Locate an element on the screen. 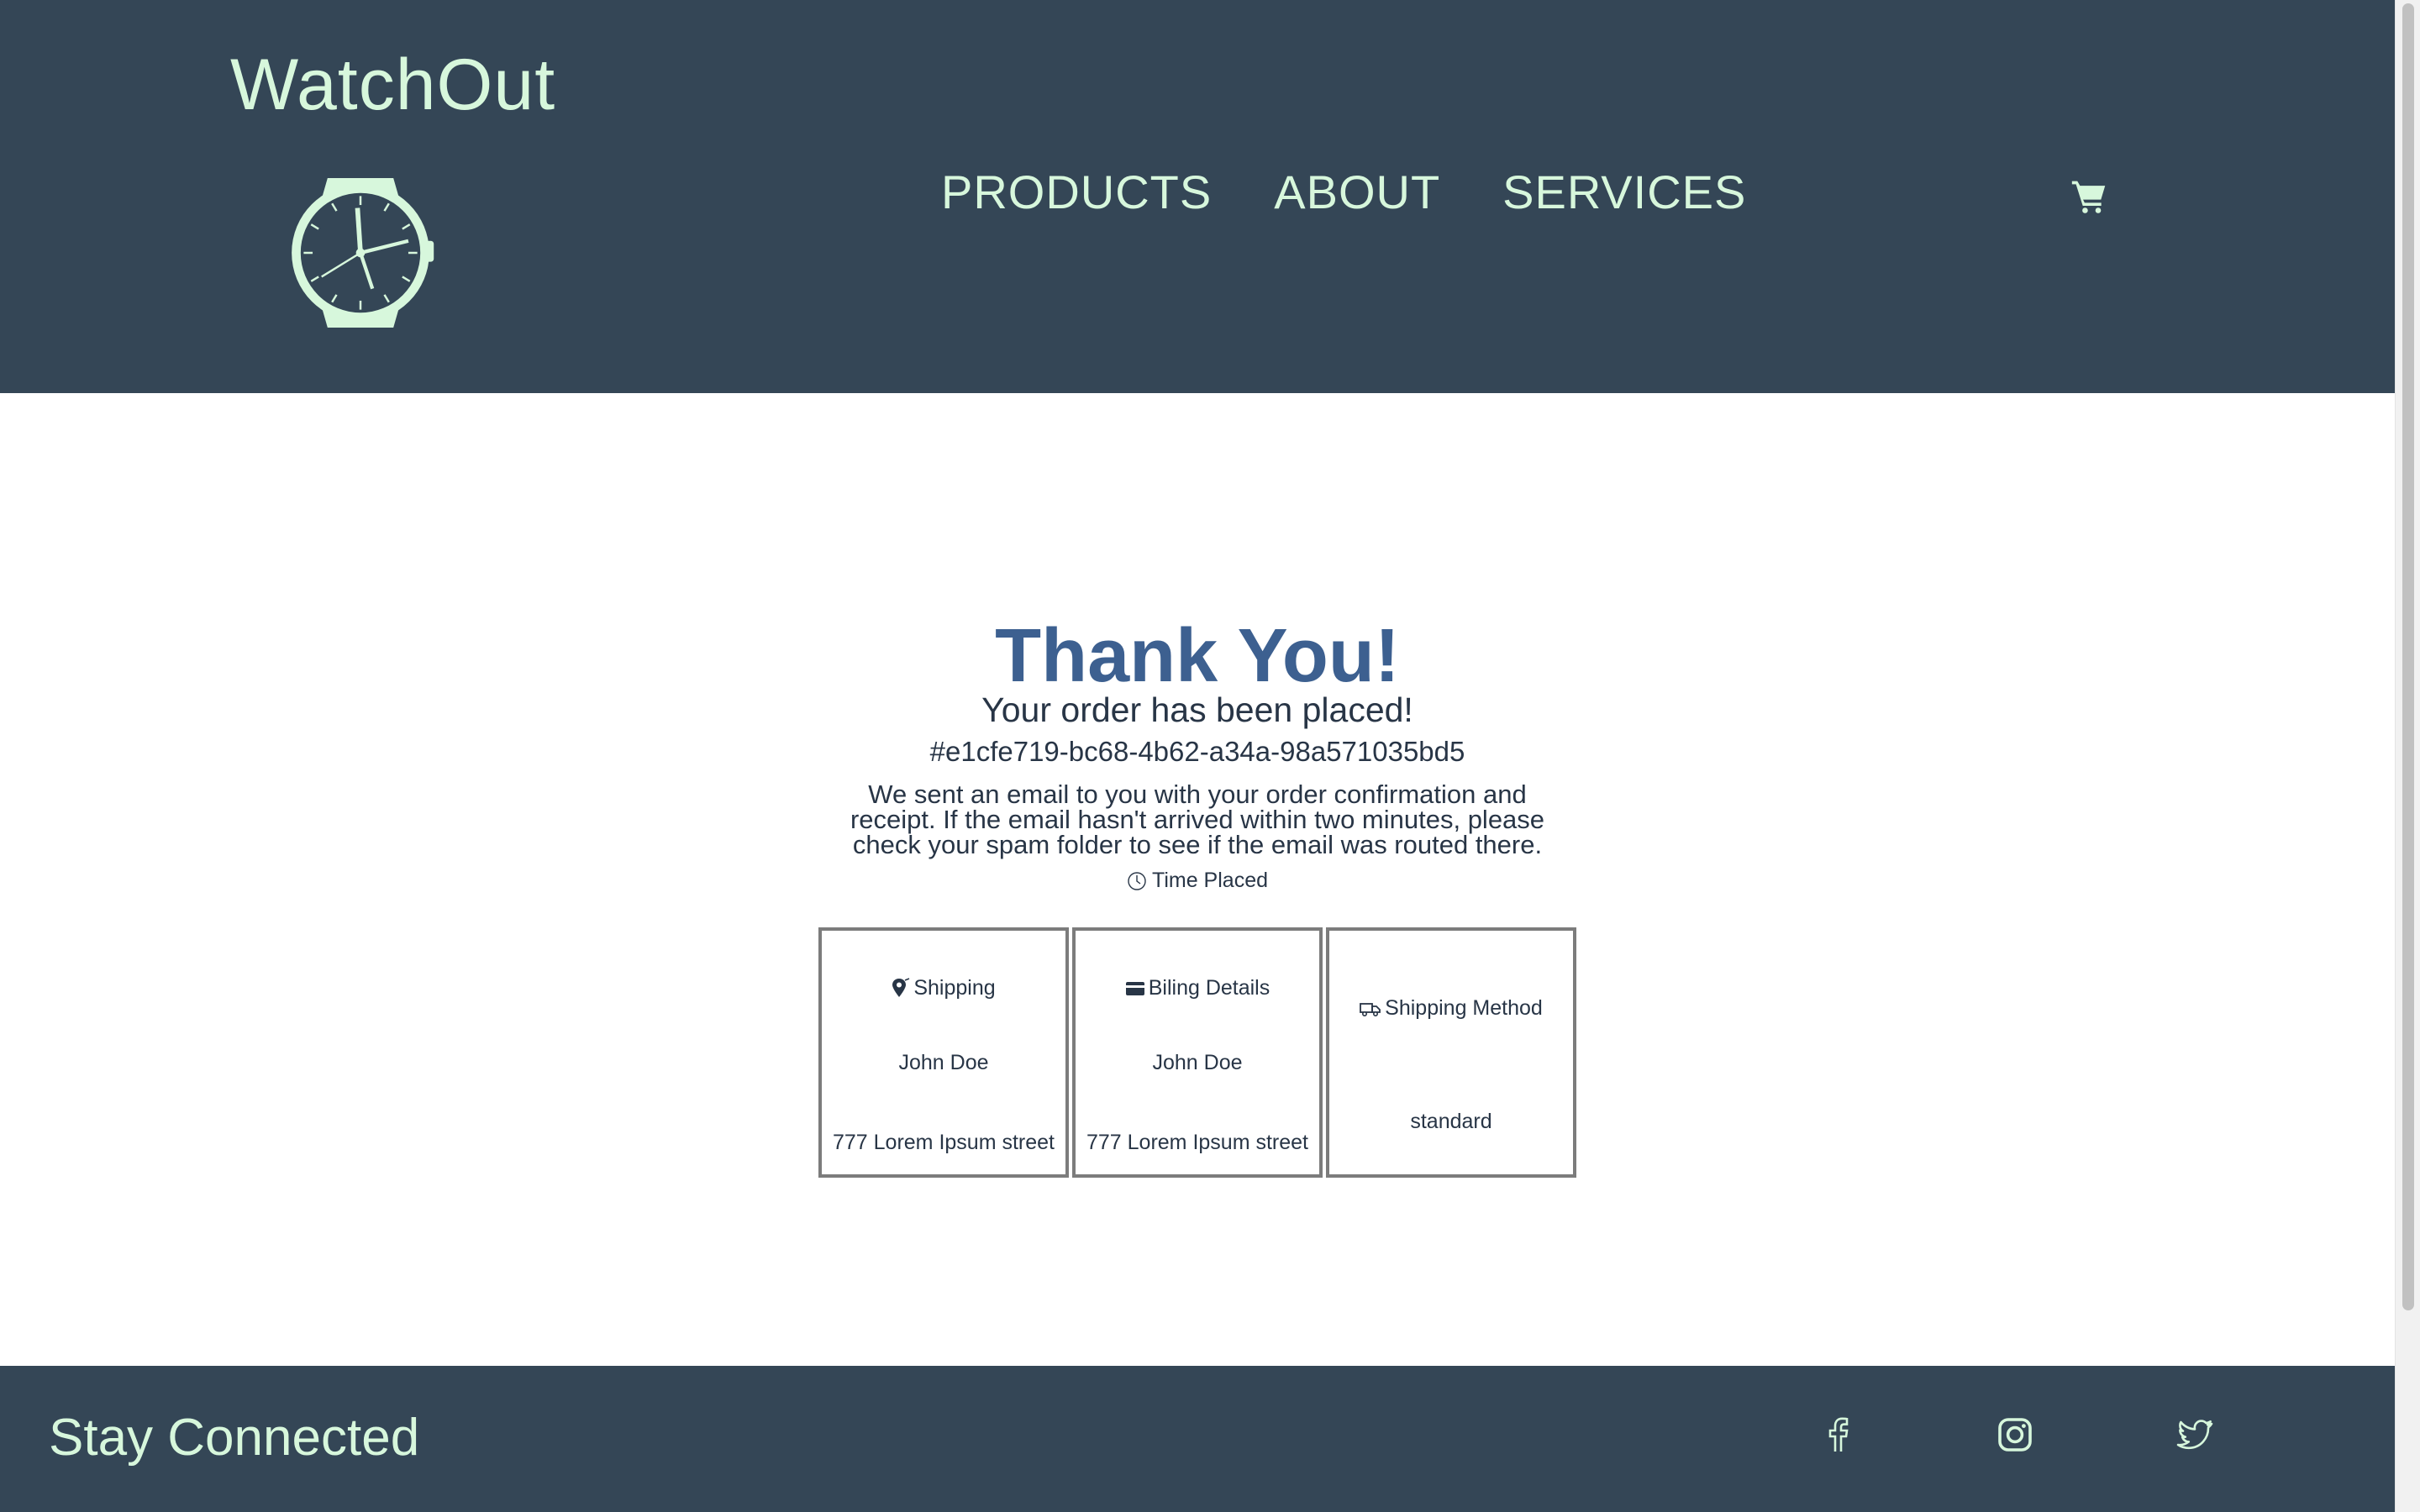 This screenshot has height=1512, width=2420. site-footer: Stay Connected is located at coordinates (1197, 1439).